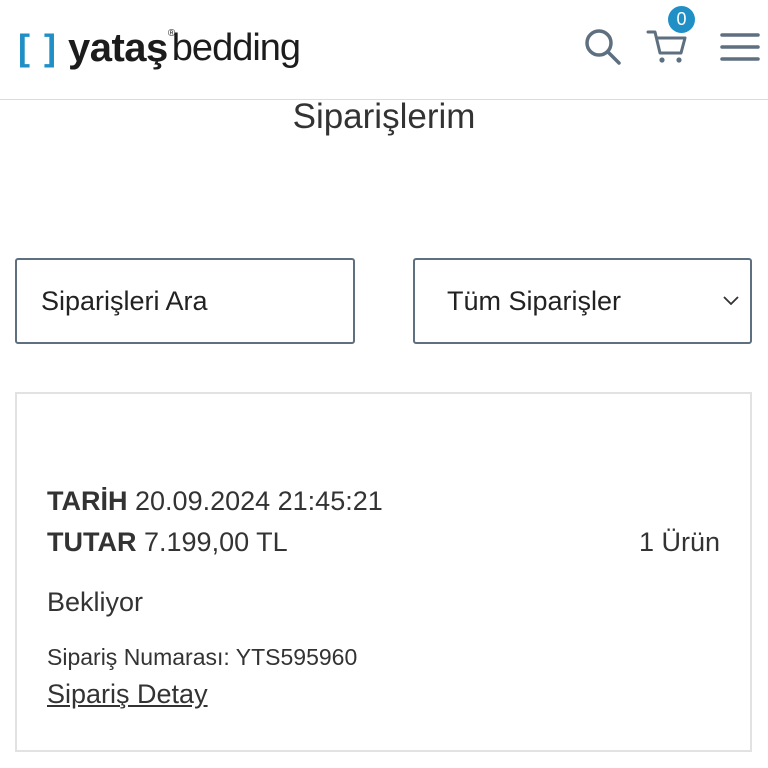 The width and height of the screenshot is (768, 768). Describe the element at coordinates (215, 501) in the screenshot. I see `order-date: TARİH 20.09.2024 21:45:21` at that location.